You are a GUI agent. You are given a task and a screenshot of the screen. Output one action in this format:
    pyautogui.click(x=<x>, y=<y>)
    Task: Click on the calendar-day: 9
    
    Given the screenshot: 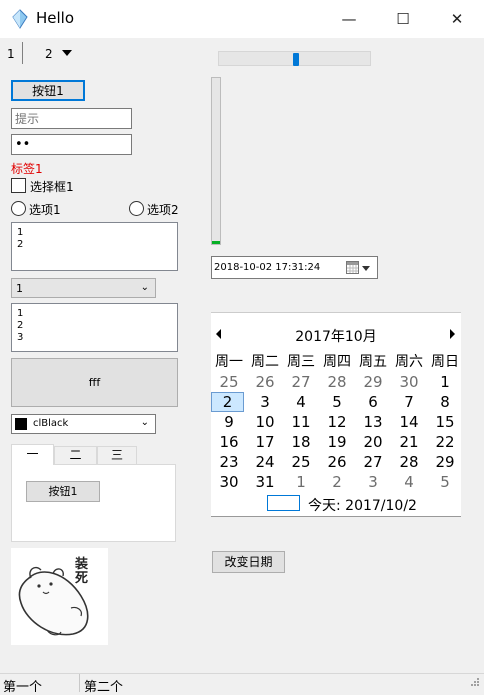 What is the action you would take?
    pyautogui.click(x=229, y=422)
    